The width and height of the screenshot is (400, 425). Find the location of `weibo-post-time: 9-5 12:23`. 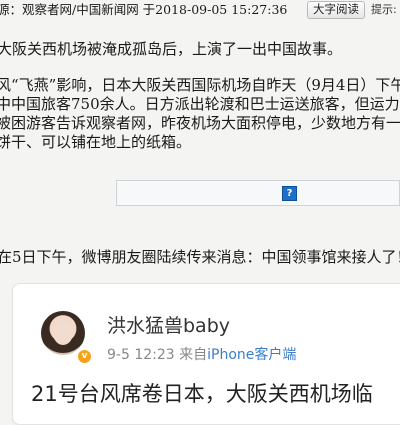

weibo-post-time: 9-5 12:23 is located at coordinates (141, 355).